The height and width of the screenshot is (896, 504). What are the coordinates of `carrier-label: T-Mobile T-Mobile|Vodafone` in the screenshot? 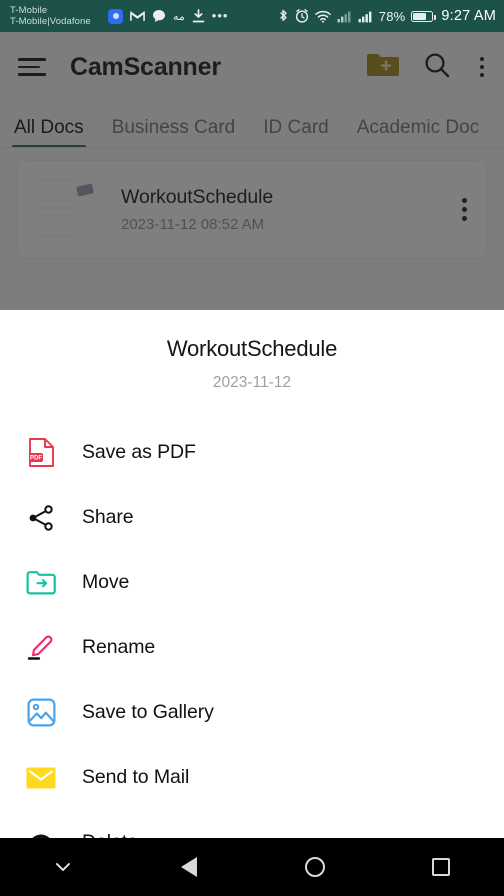 It's located at (56, 16).